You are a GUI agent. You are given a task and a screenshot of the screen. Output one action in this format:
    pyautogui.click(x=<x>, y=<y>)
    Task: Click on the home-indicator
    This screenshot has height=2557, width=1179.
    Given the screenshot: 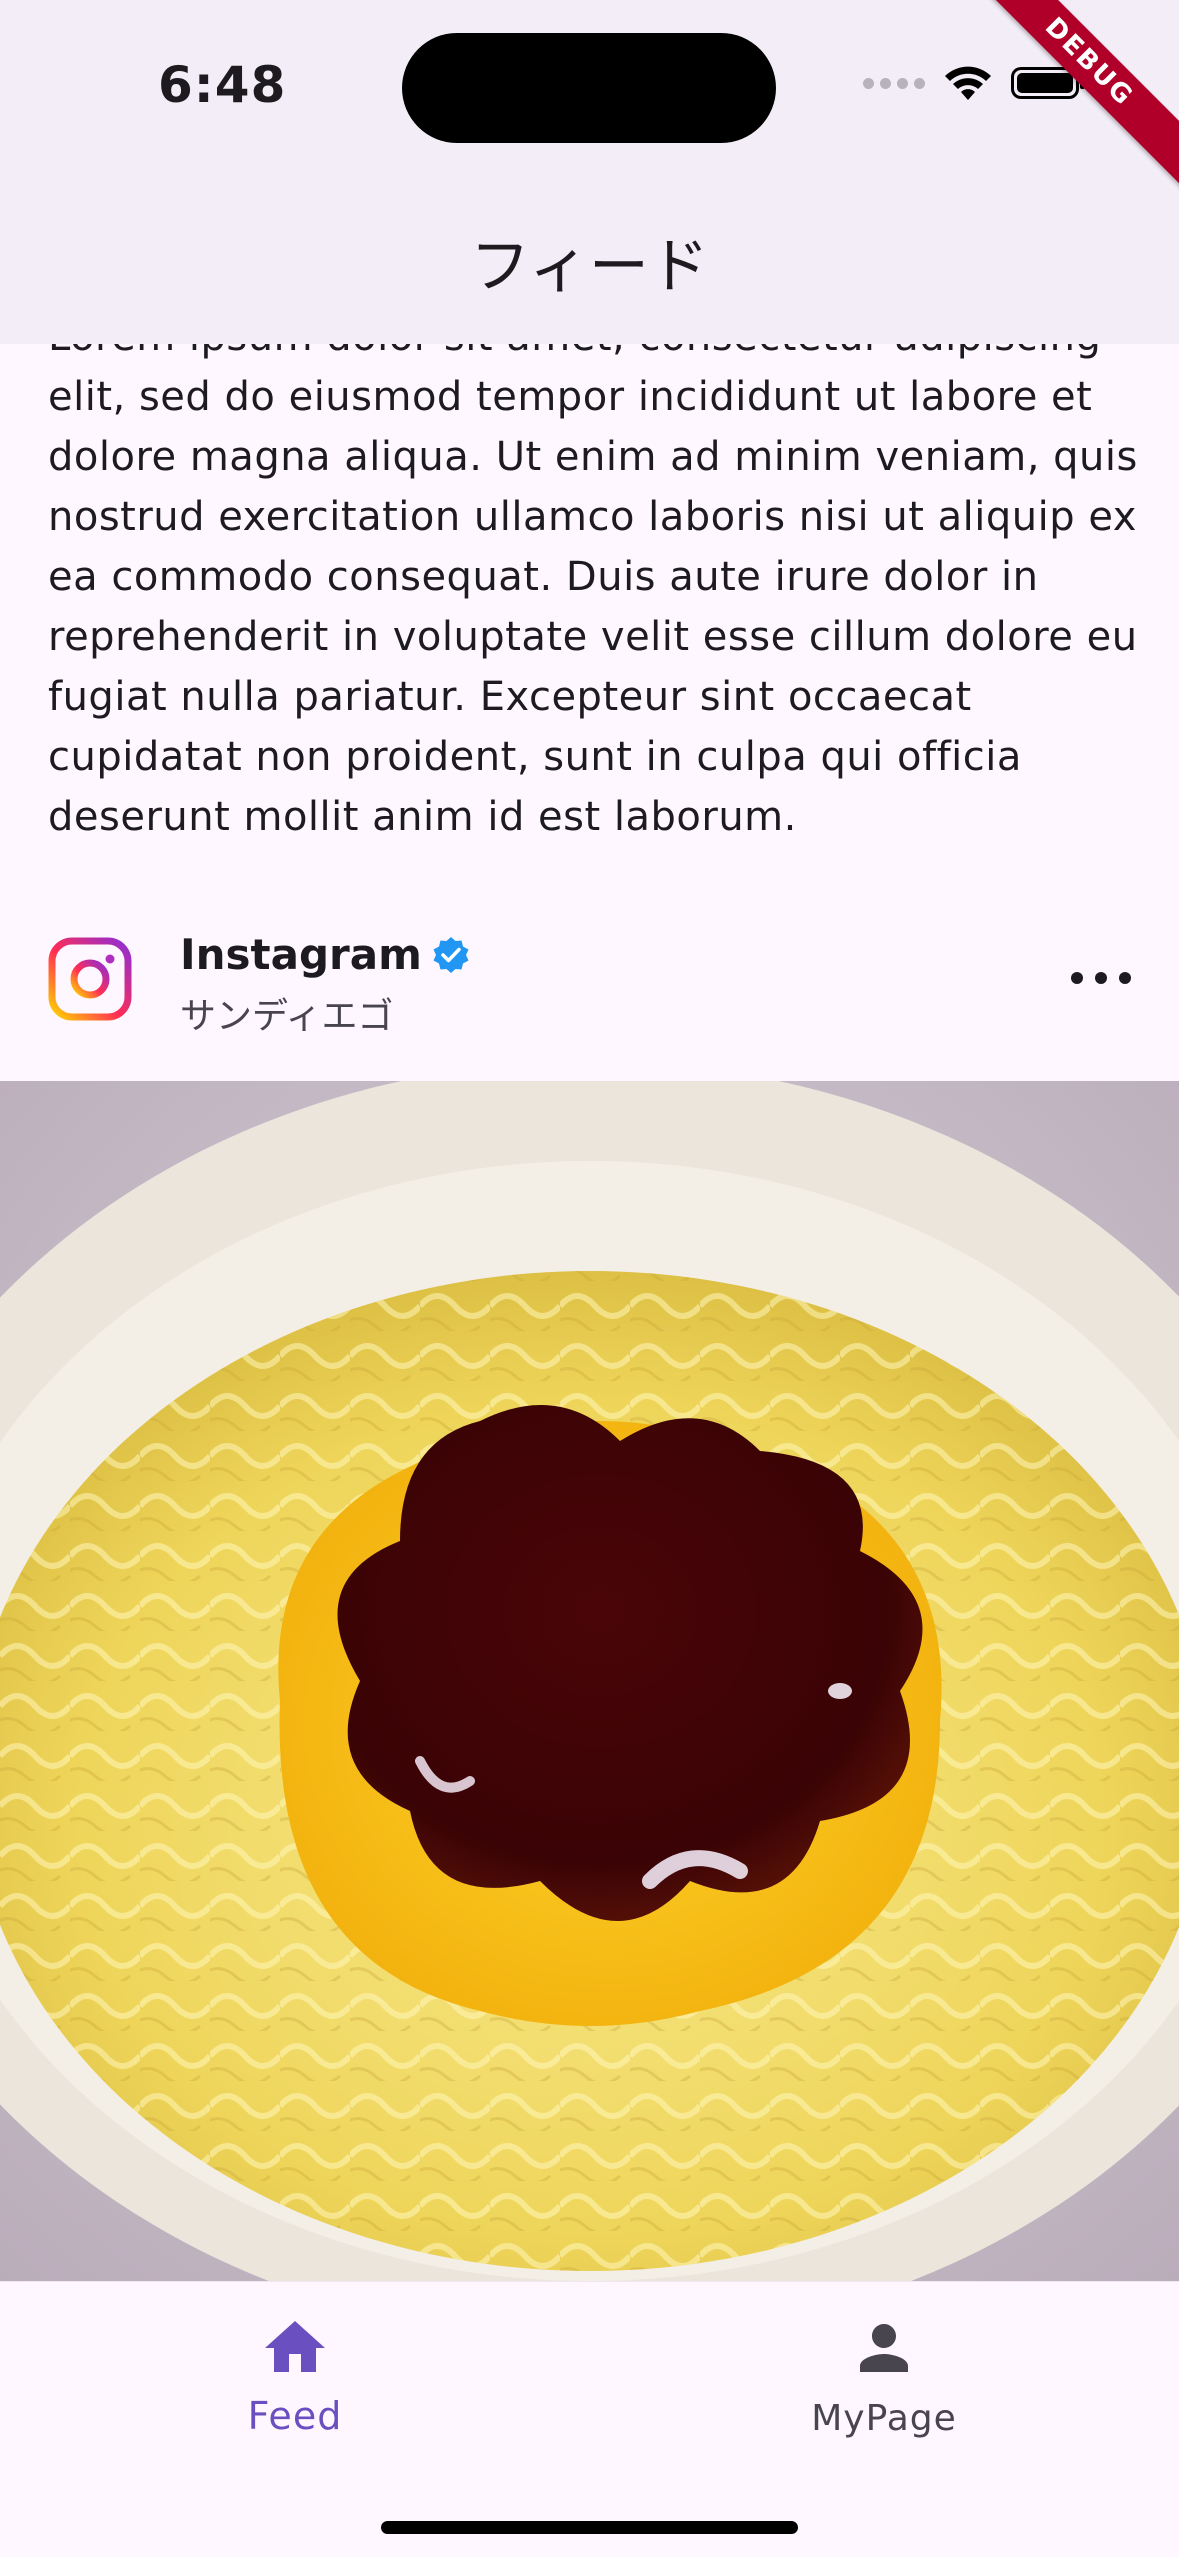 What is the action you would take?
    pyautogui.click(x=589, y=2527)
    